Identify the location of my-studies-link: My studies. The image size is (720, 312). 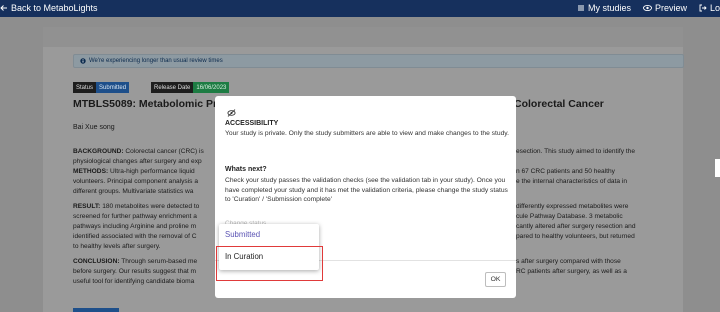
(604, 8).